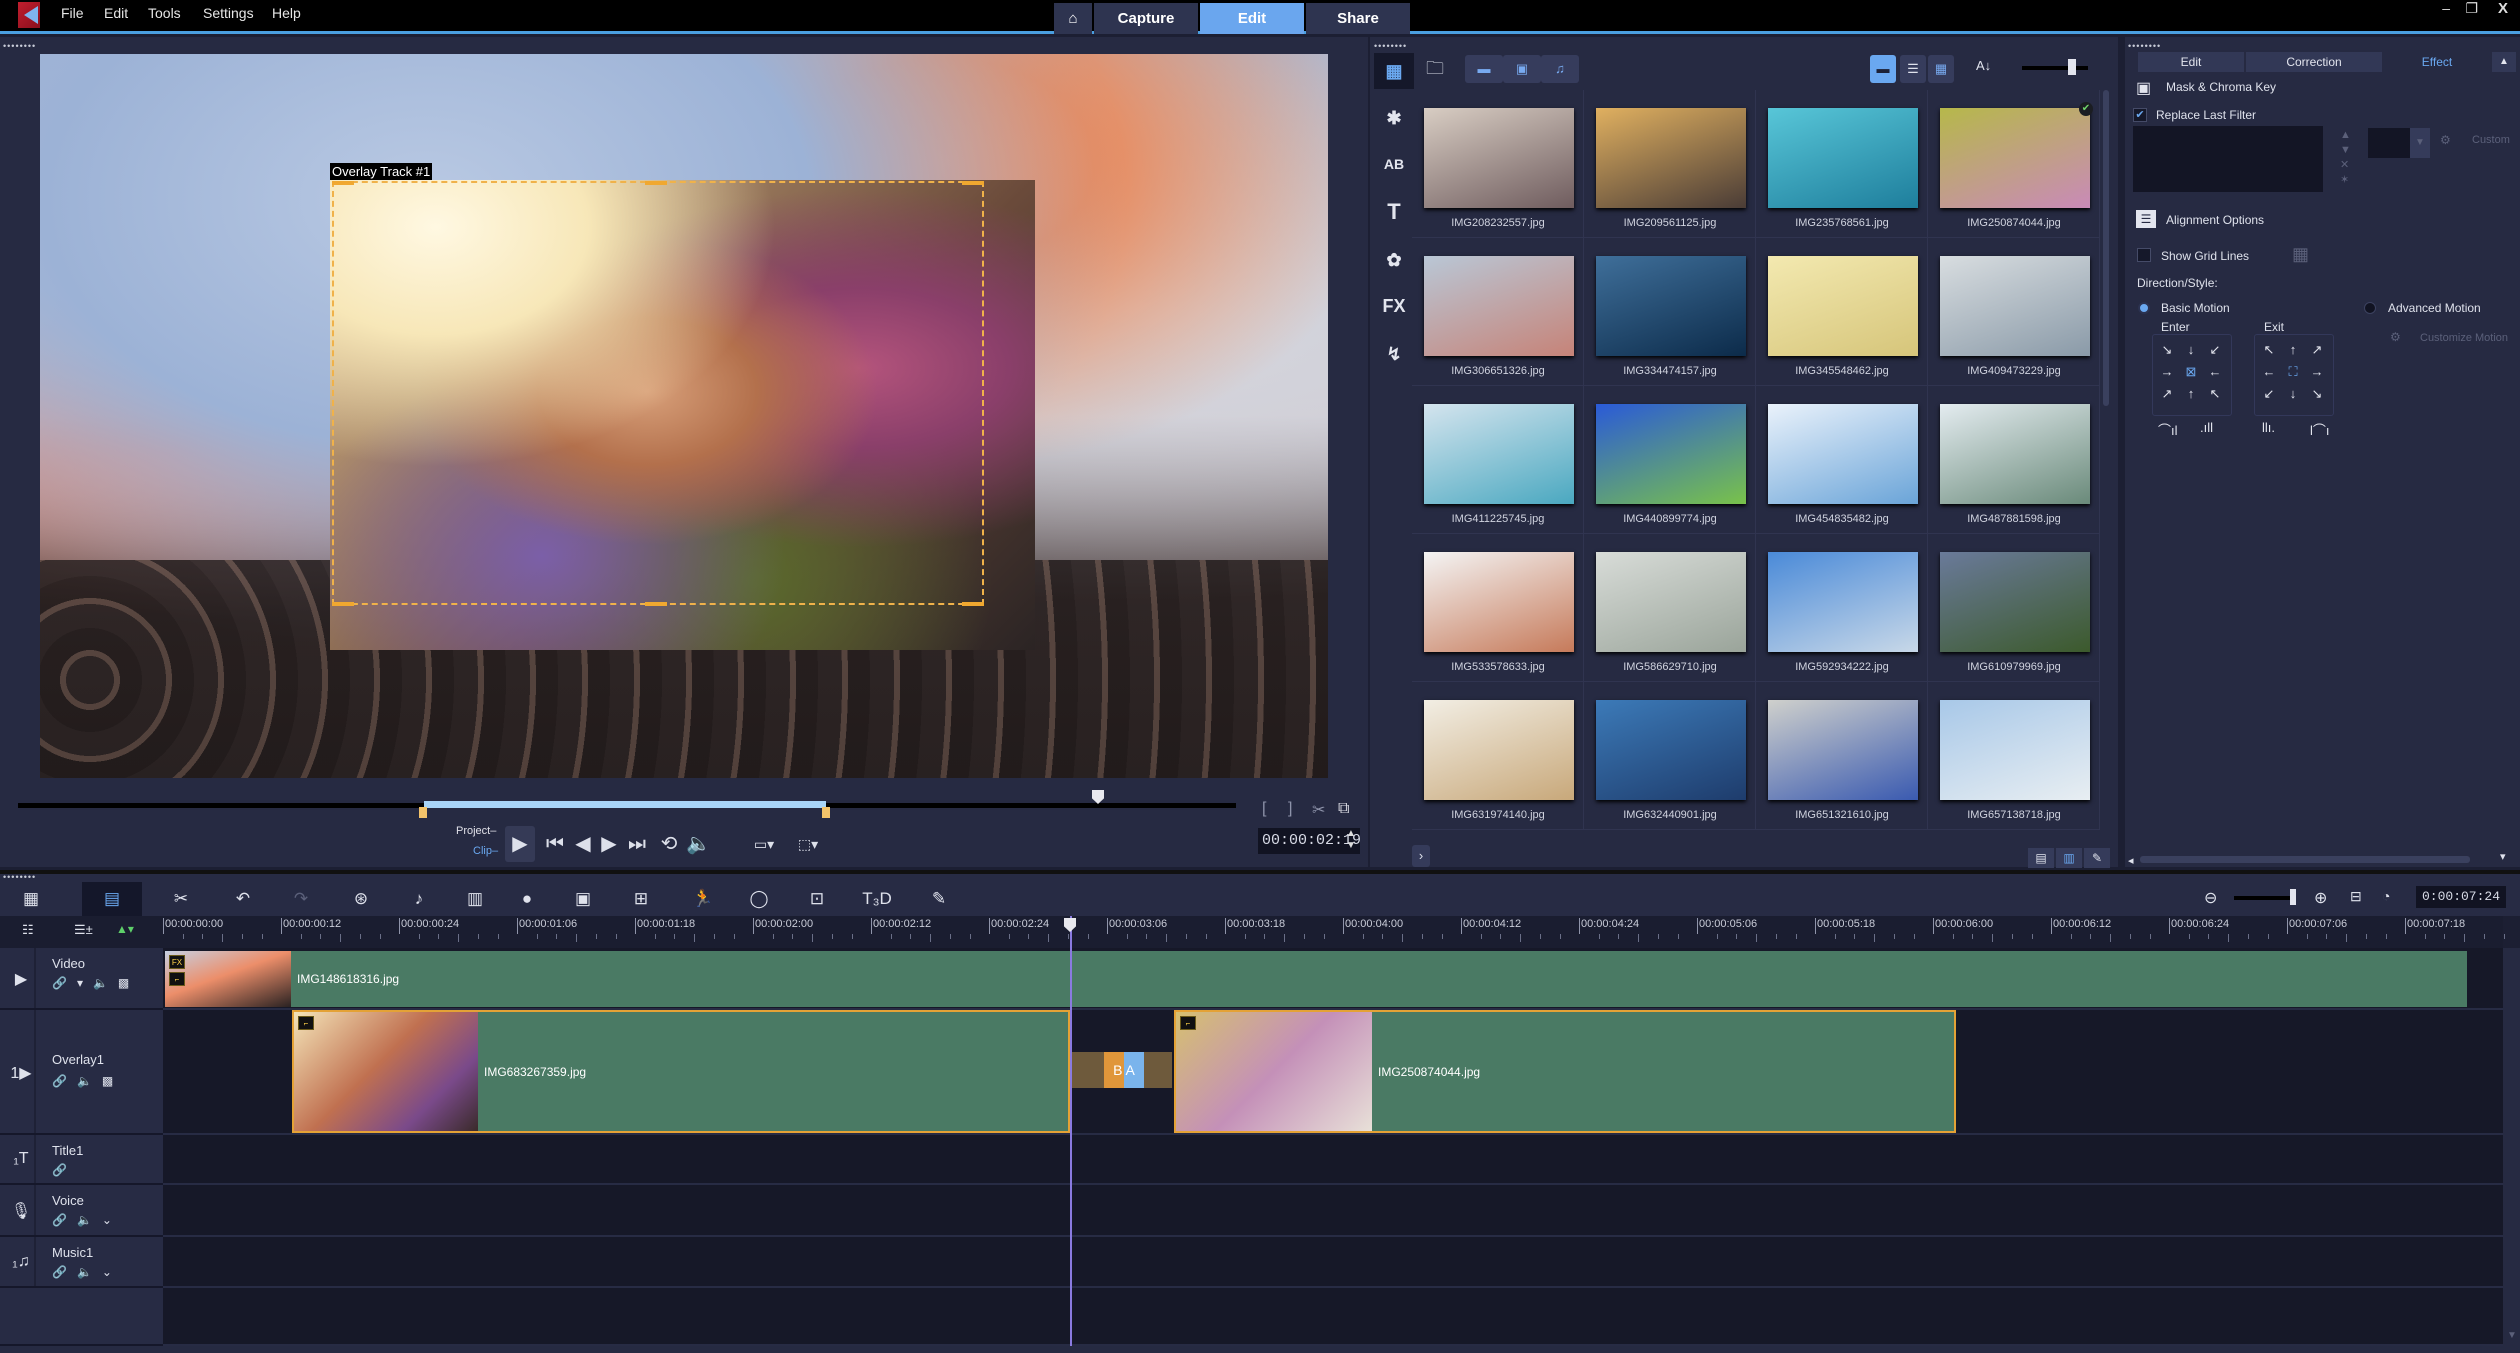 This screenshot has width=2520, height=1353. I want to click on overlay-selection-box, so click(658, 393).